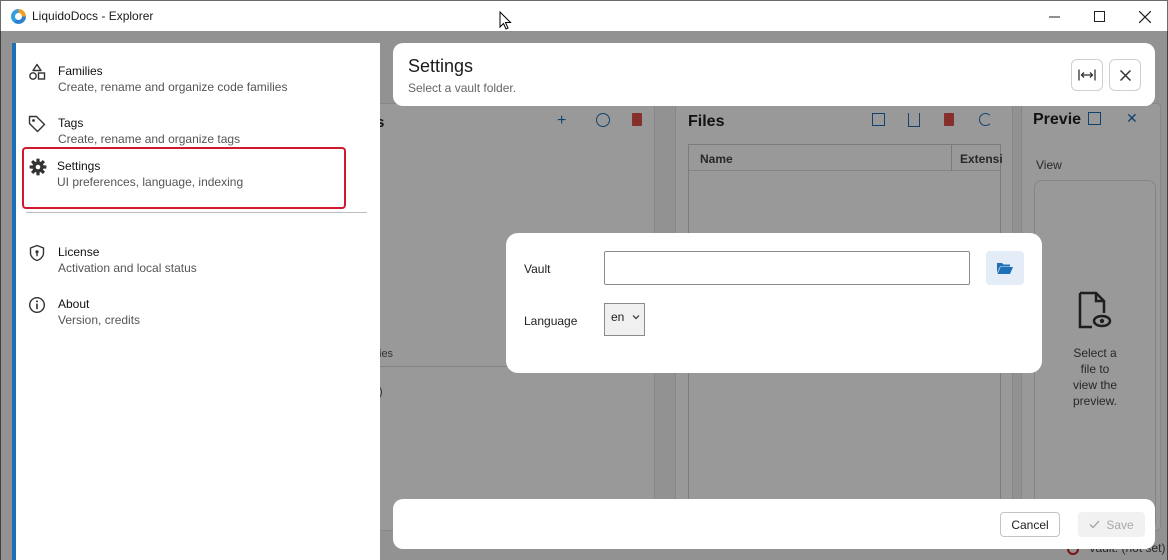  Describe the element at coordinates (551, 321) in the screenshot. I see `language-label: Language` at that location.